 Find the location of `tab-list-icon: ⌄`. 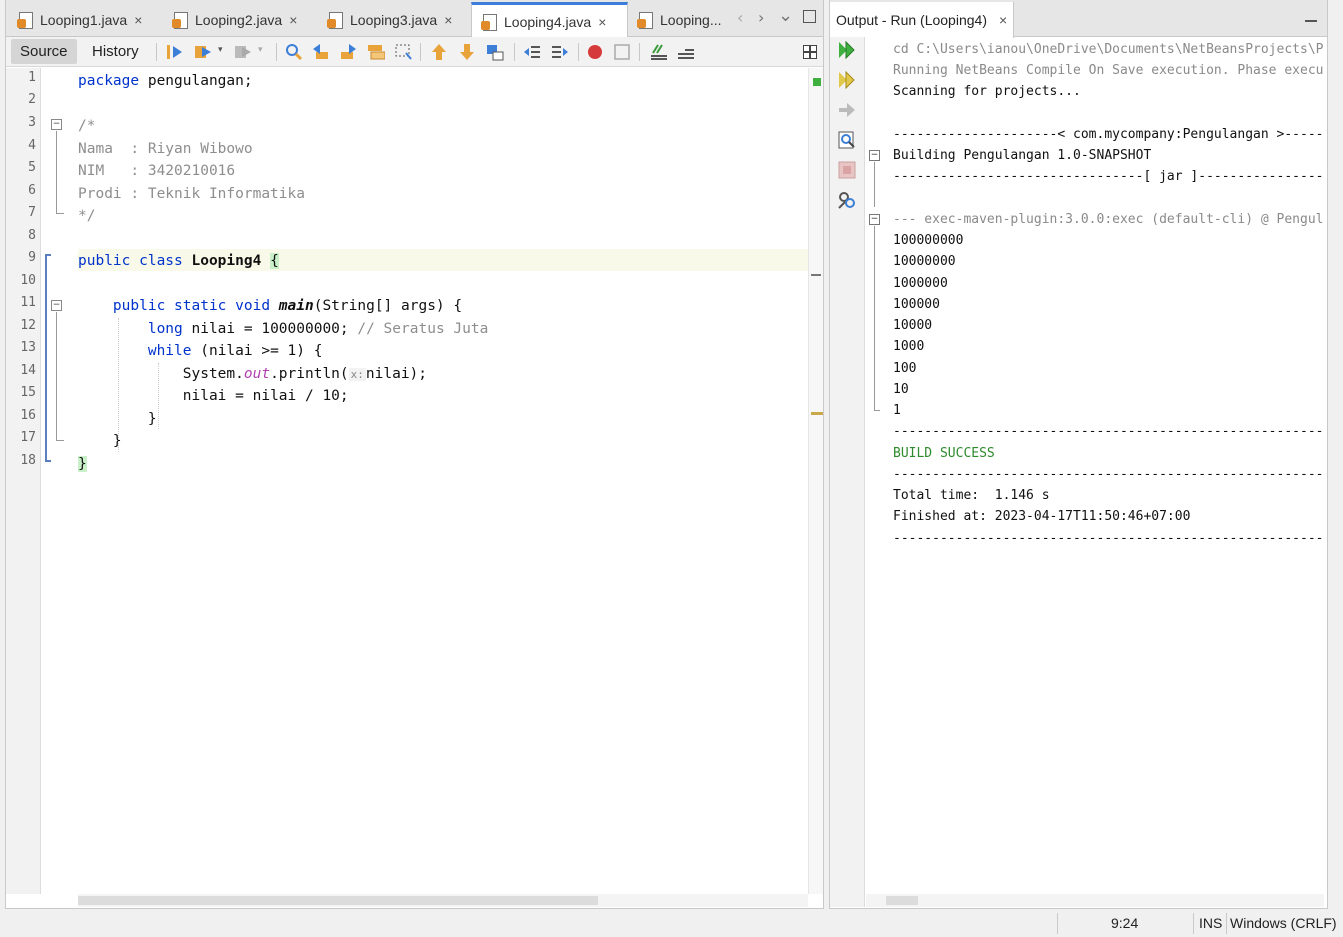

tab-list-icon: ⌄ is located at coordinates (785, 15).